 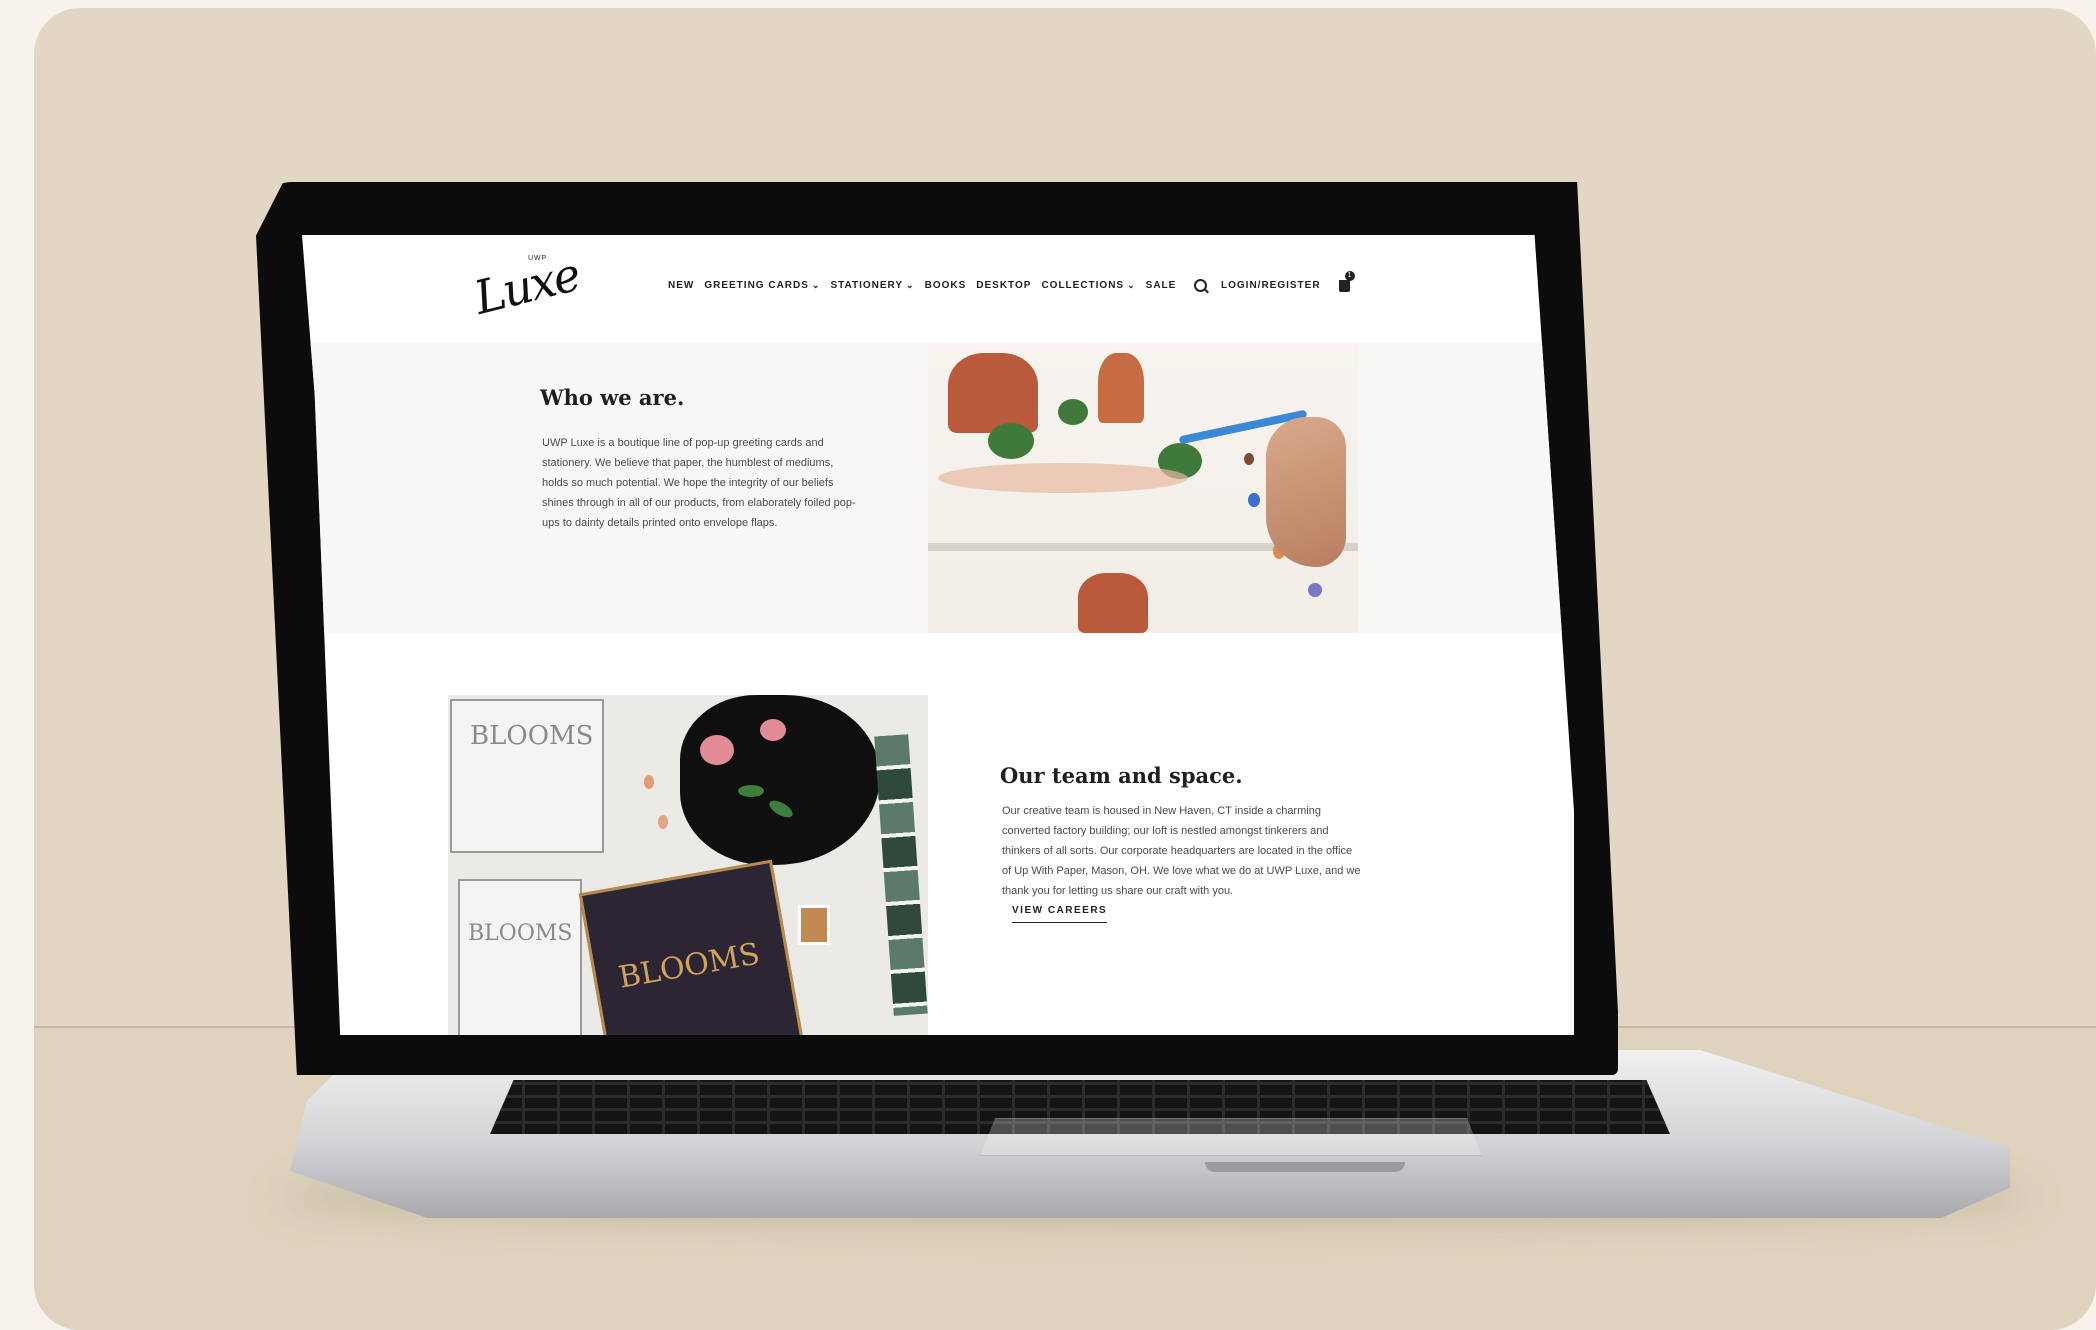 What do you see at coordinates (1349, 275) in the screenshot?
I see `cart-count-badge: 1` at bounding box center [1349, 275].